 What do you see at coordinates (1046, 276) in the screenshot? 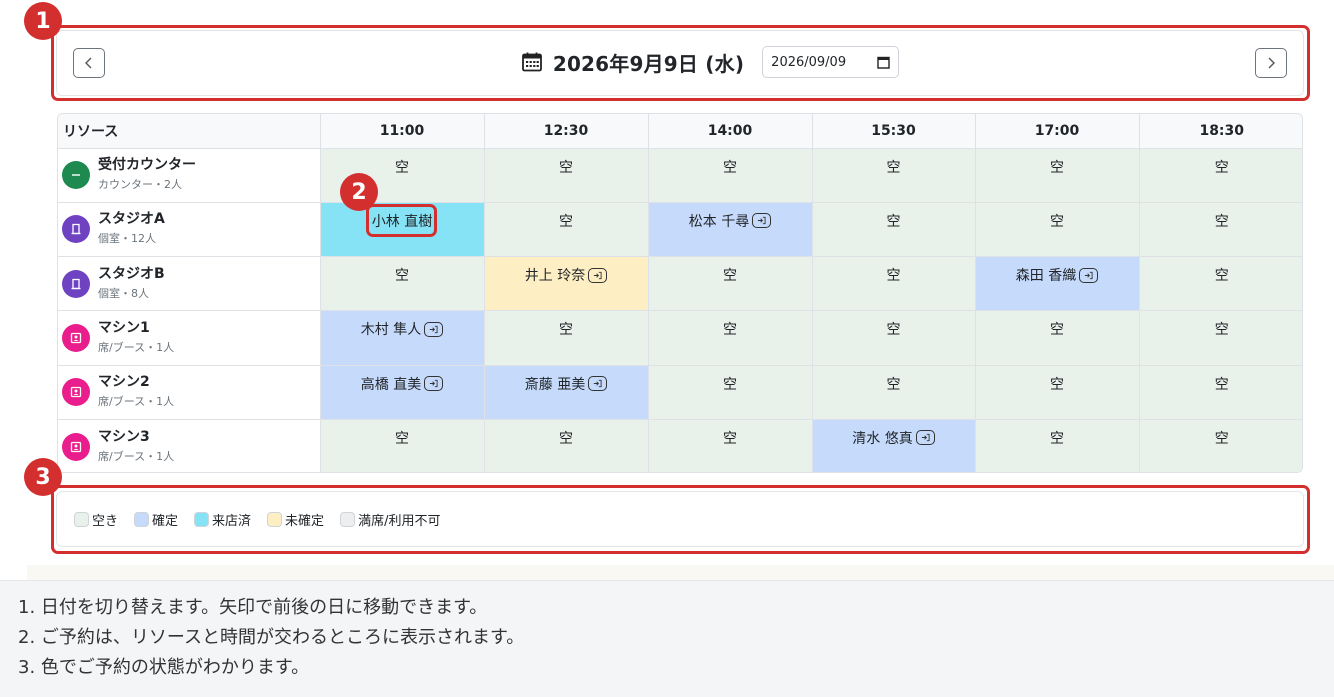
I see `booking-name: 森田 香織` at bounding box center [1046, 276].